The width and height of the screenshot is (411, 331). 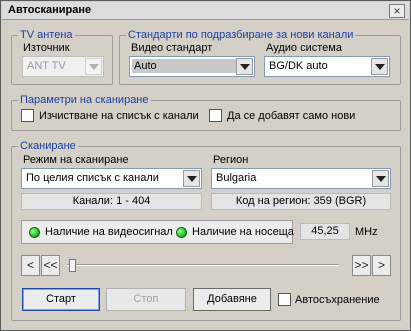 I want to click on tv-antenna-legend: TV антена, so click(x=46, y=35).